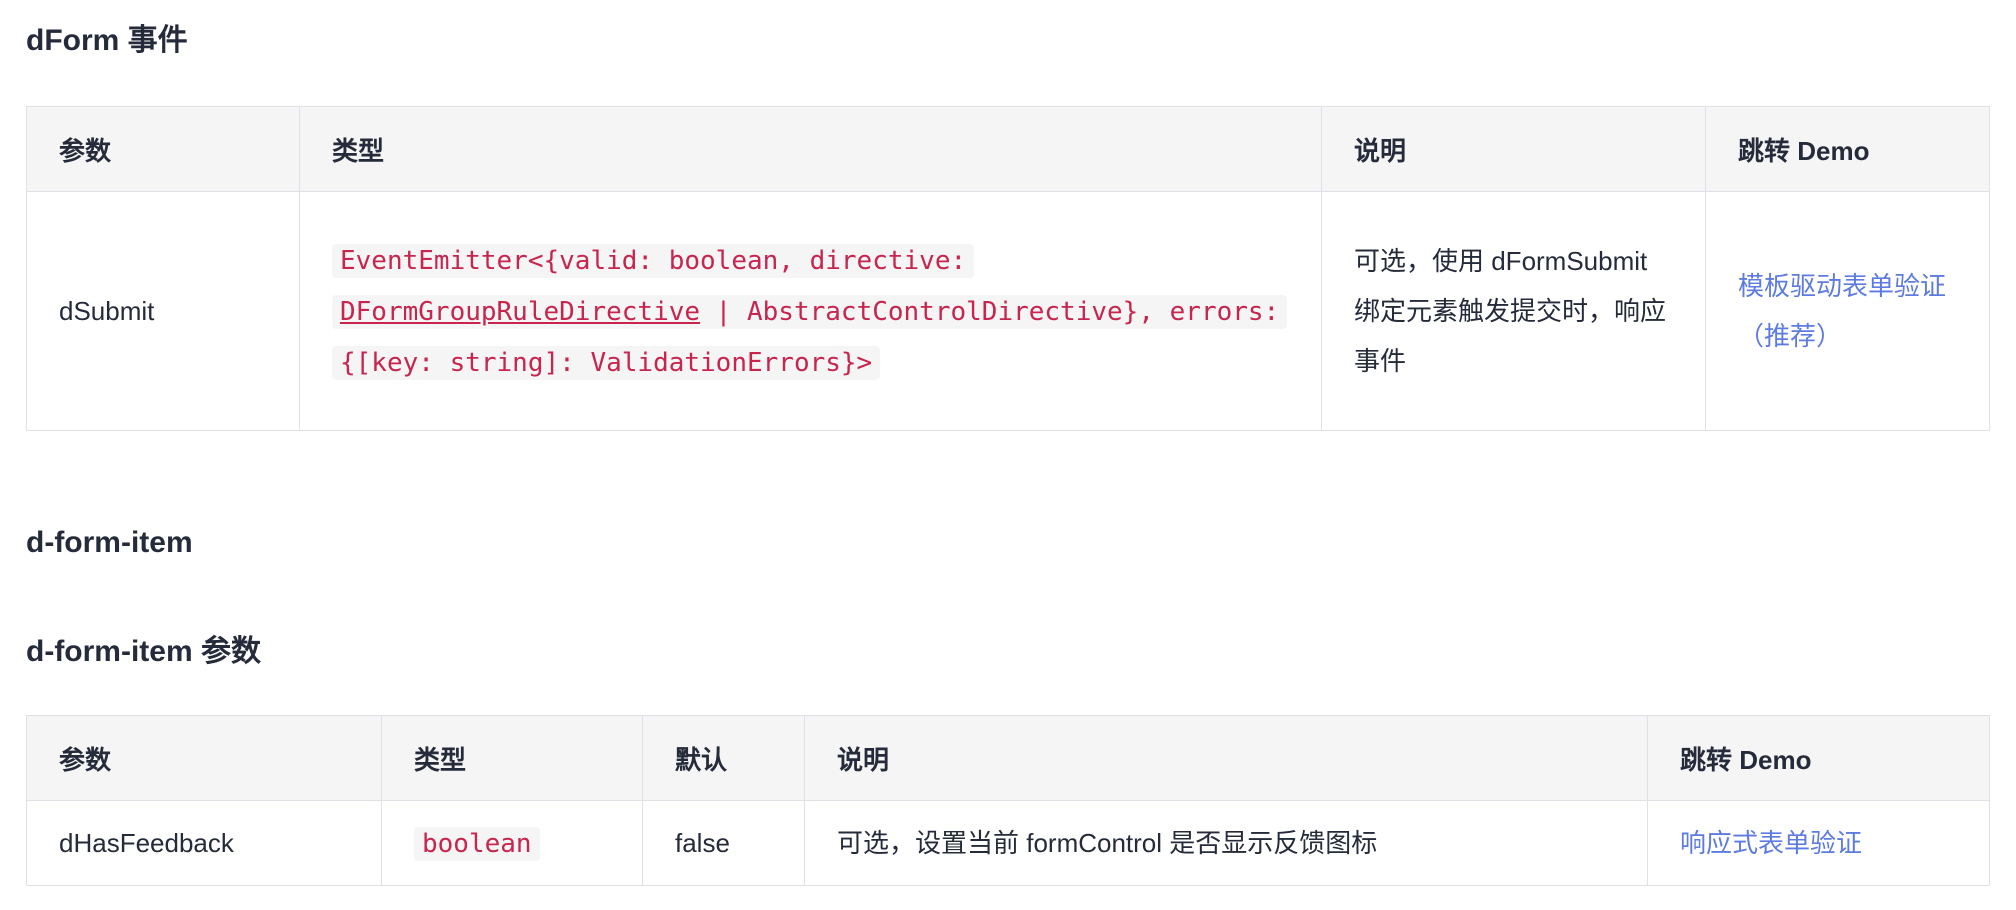 Image resolution: width=2016 pixels, height=910 pixels. What do you see at coordinates (653, 260) in the screenshot?
I see `type-code-part1: EventEmitter<{valid: boolean, directive:` at bounding box center [653, 260].